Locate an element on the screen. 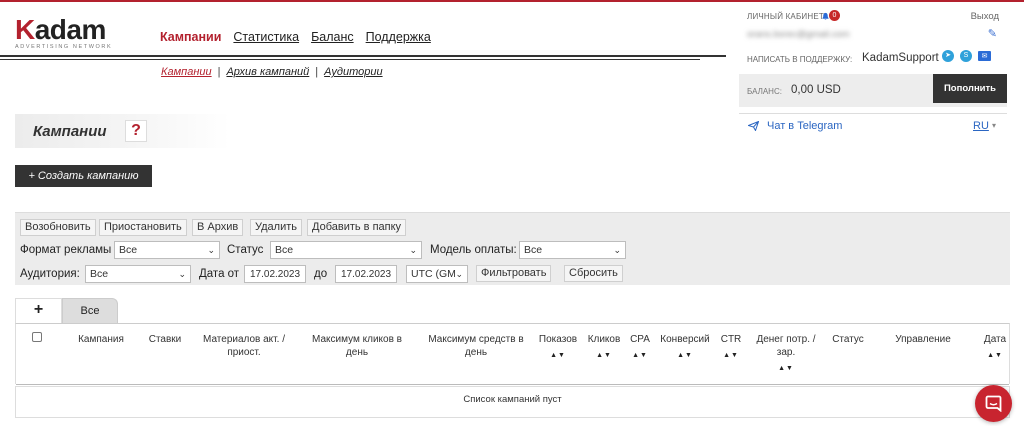 This screenshot has height=426, width=1024. balance-label: БАЛАНС: is located at coordinates (764, 91).